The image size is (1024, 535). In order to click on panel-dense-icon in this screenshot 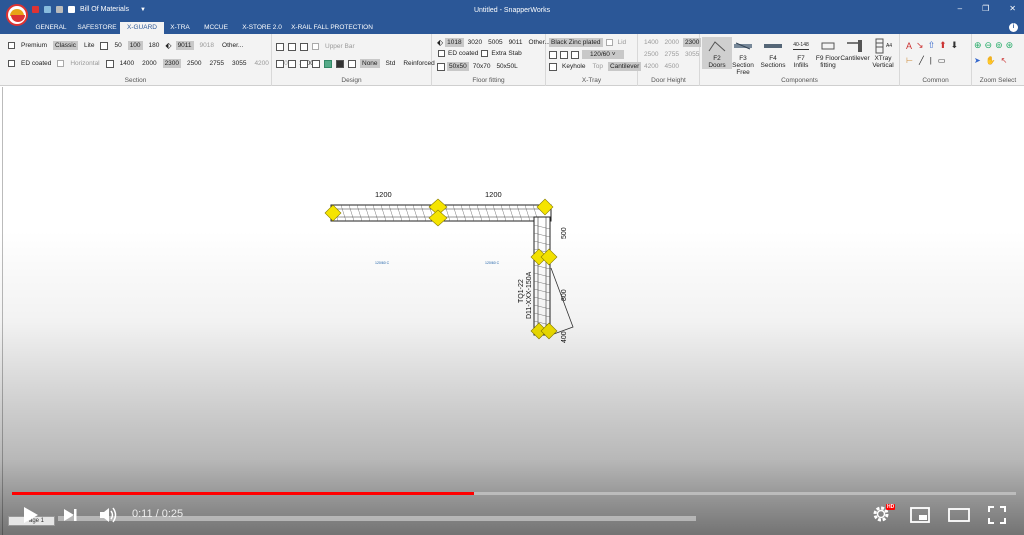, I will do `click(340, 63)`.